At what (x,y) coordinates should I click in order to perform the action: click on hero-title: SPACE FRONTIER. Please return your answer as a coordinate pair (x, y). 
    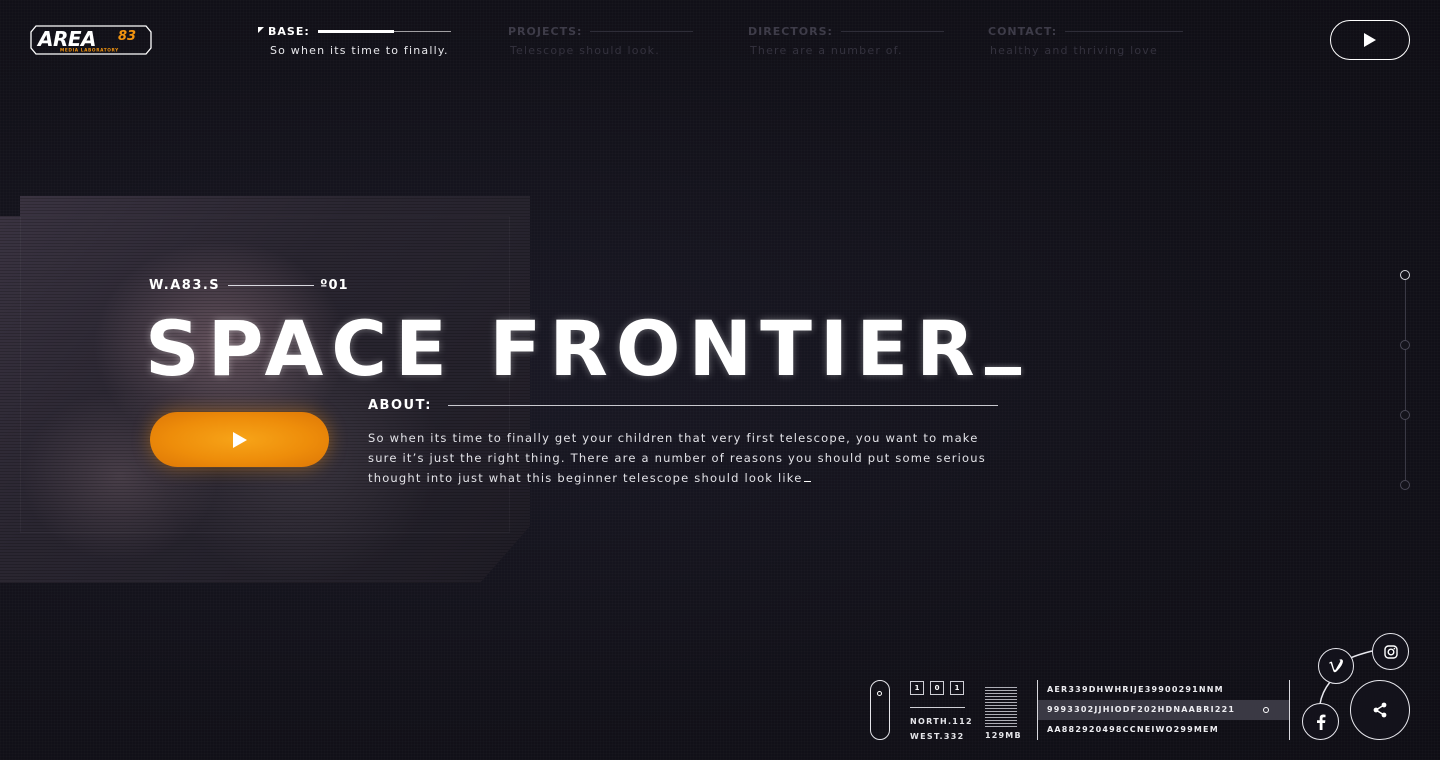
    Looking at the image, I should click on (583, 349).